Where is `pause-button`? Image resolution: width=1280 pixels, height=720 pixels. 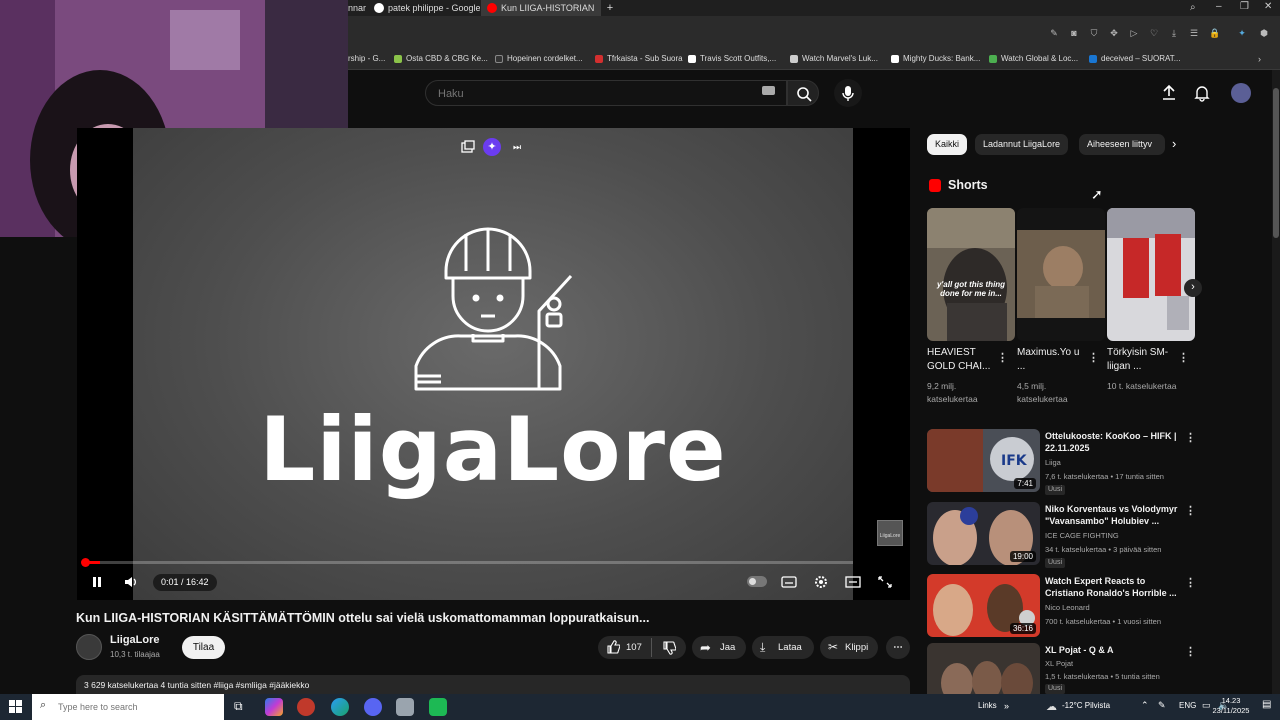
pause-button is located at coordinates (97, 583).